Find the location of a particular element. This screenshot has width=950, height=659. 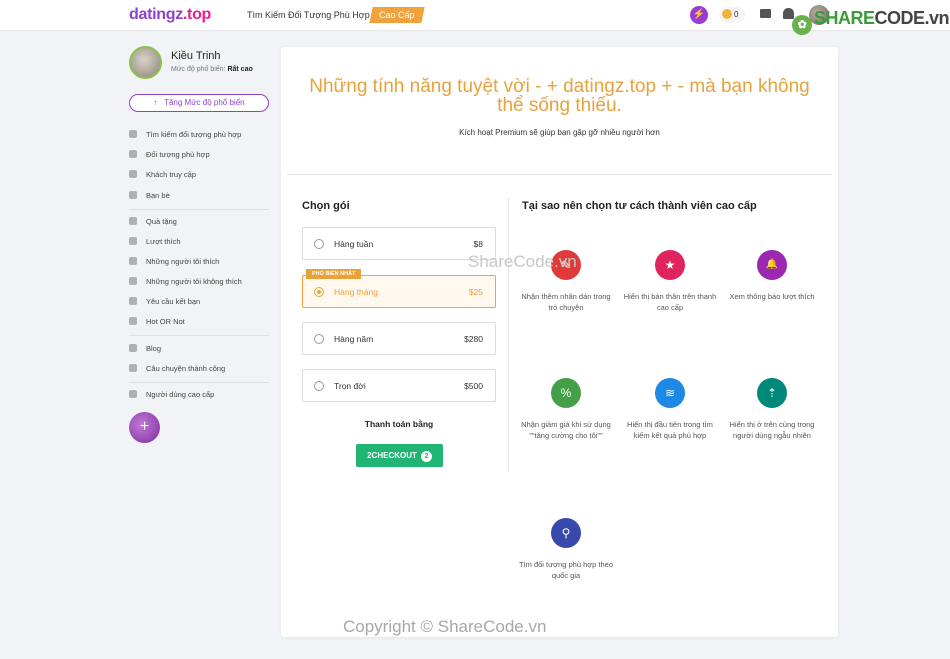

location-pin-icon: ⚲ is located at coordinates (566, 533).